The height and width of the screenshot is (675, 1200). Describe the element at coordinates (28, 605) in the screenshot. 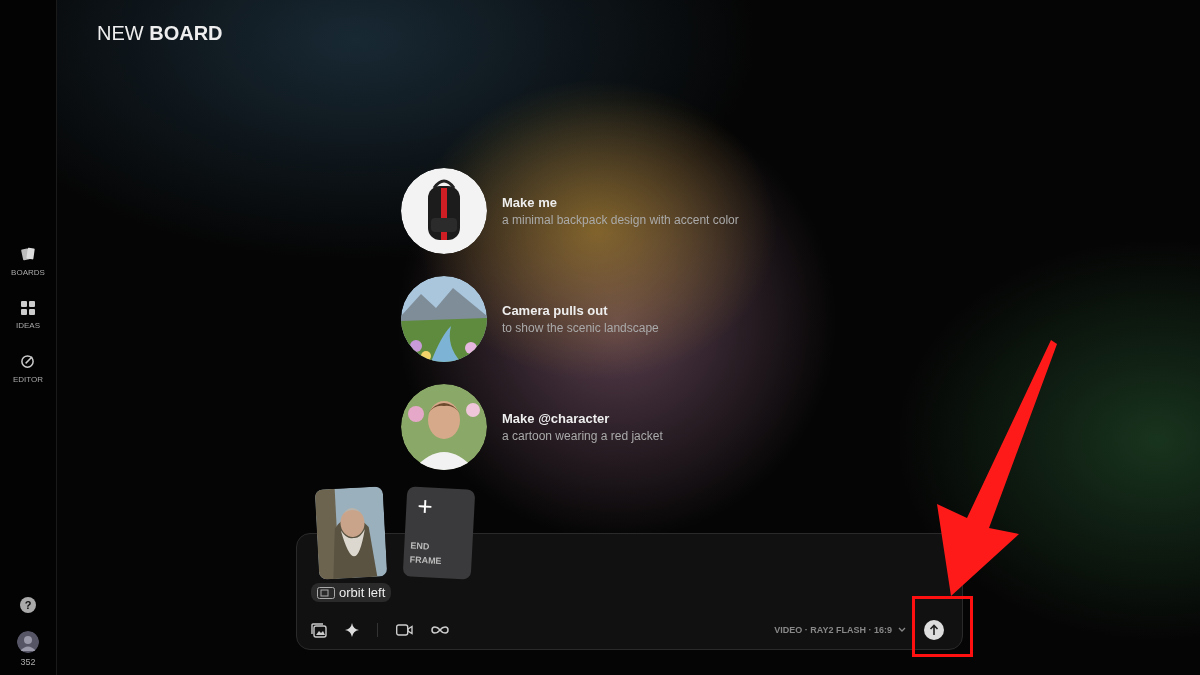

I see `help-icon: ?` at that location.